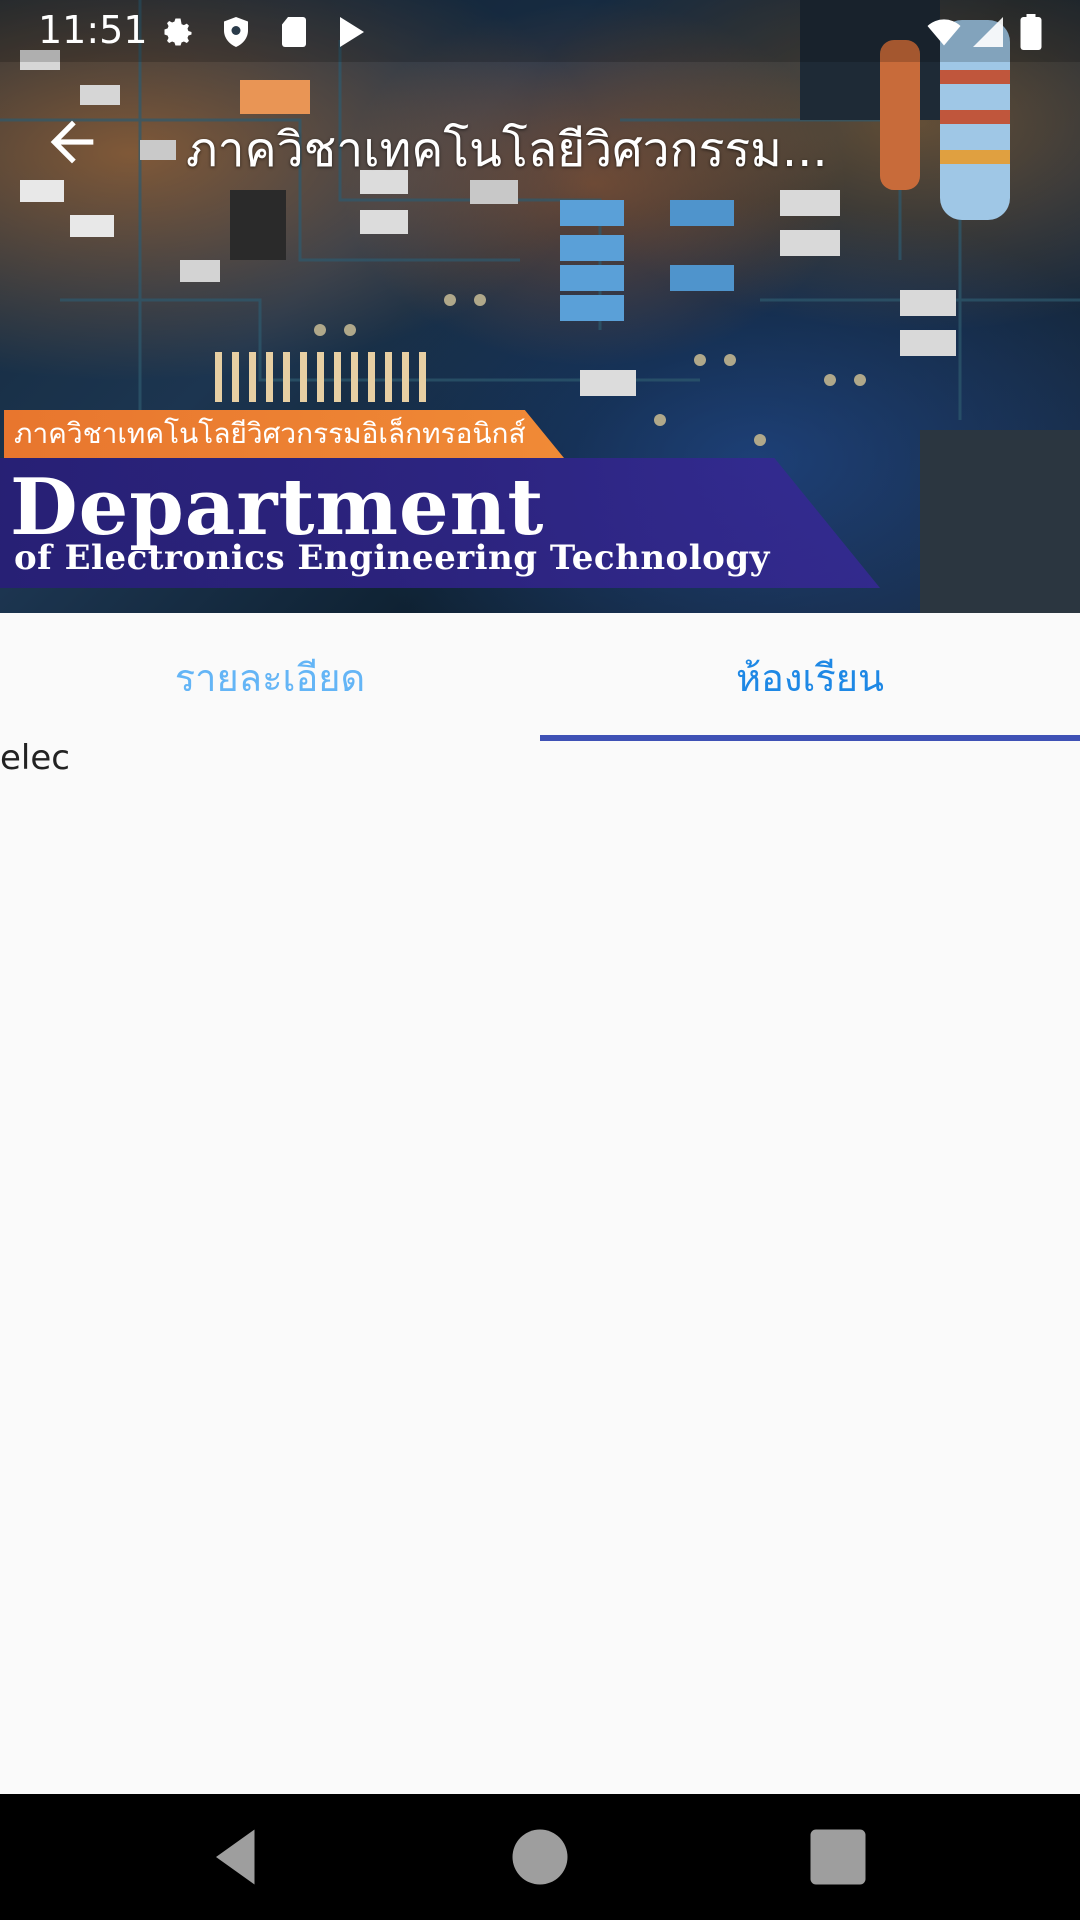 The width and height of the screenshot is (1080, 1920). Describe the element at coordinates (284, 434) in the screenshot. I see `department-thai-label: ภาควิชาเทคโนโลยีวิศวกรรมอิเล็กทรอนิกส์` at that location.